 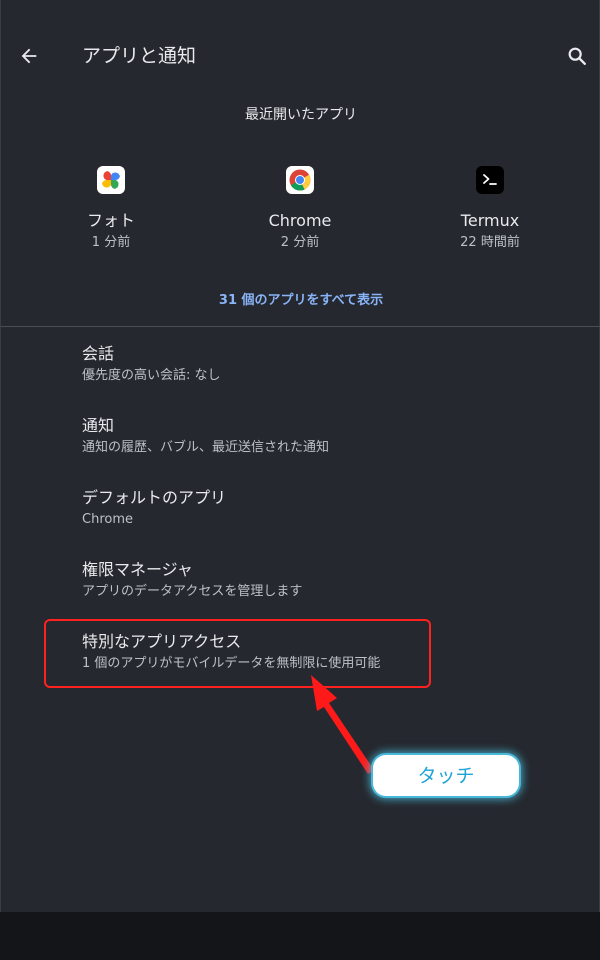 I want to click on navigation-bar, so click(x=300, y=936).